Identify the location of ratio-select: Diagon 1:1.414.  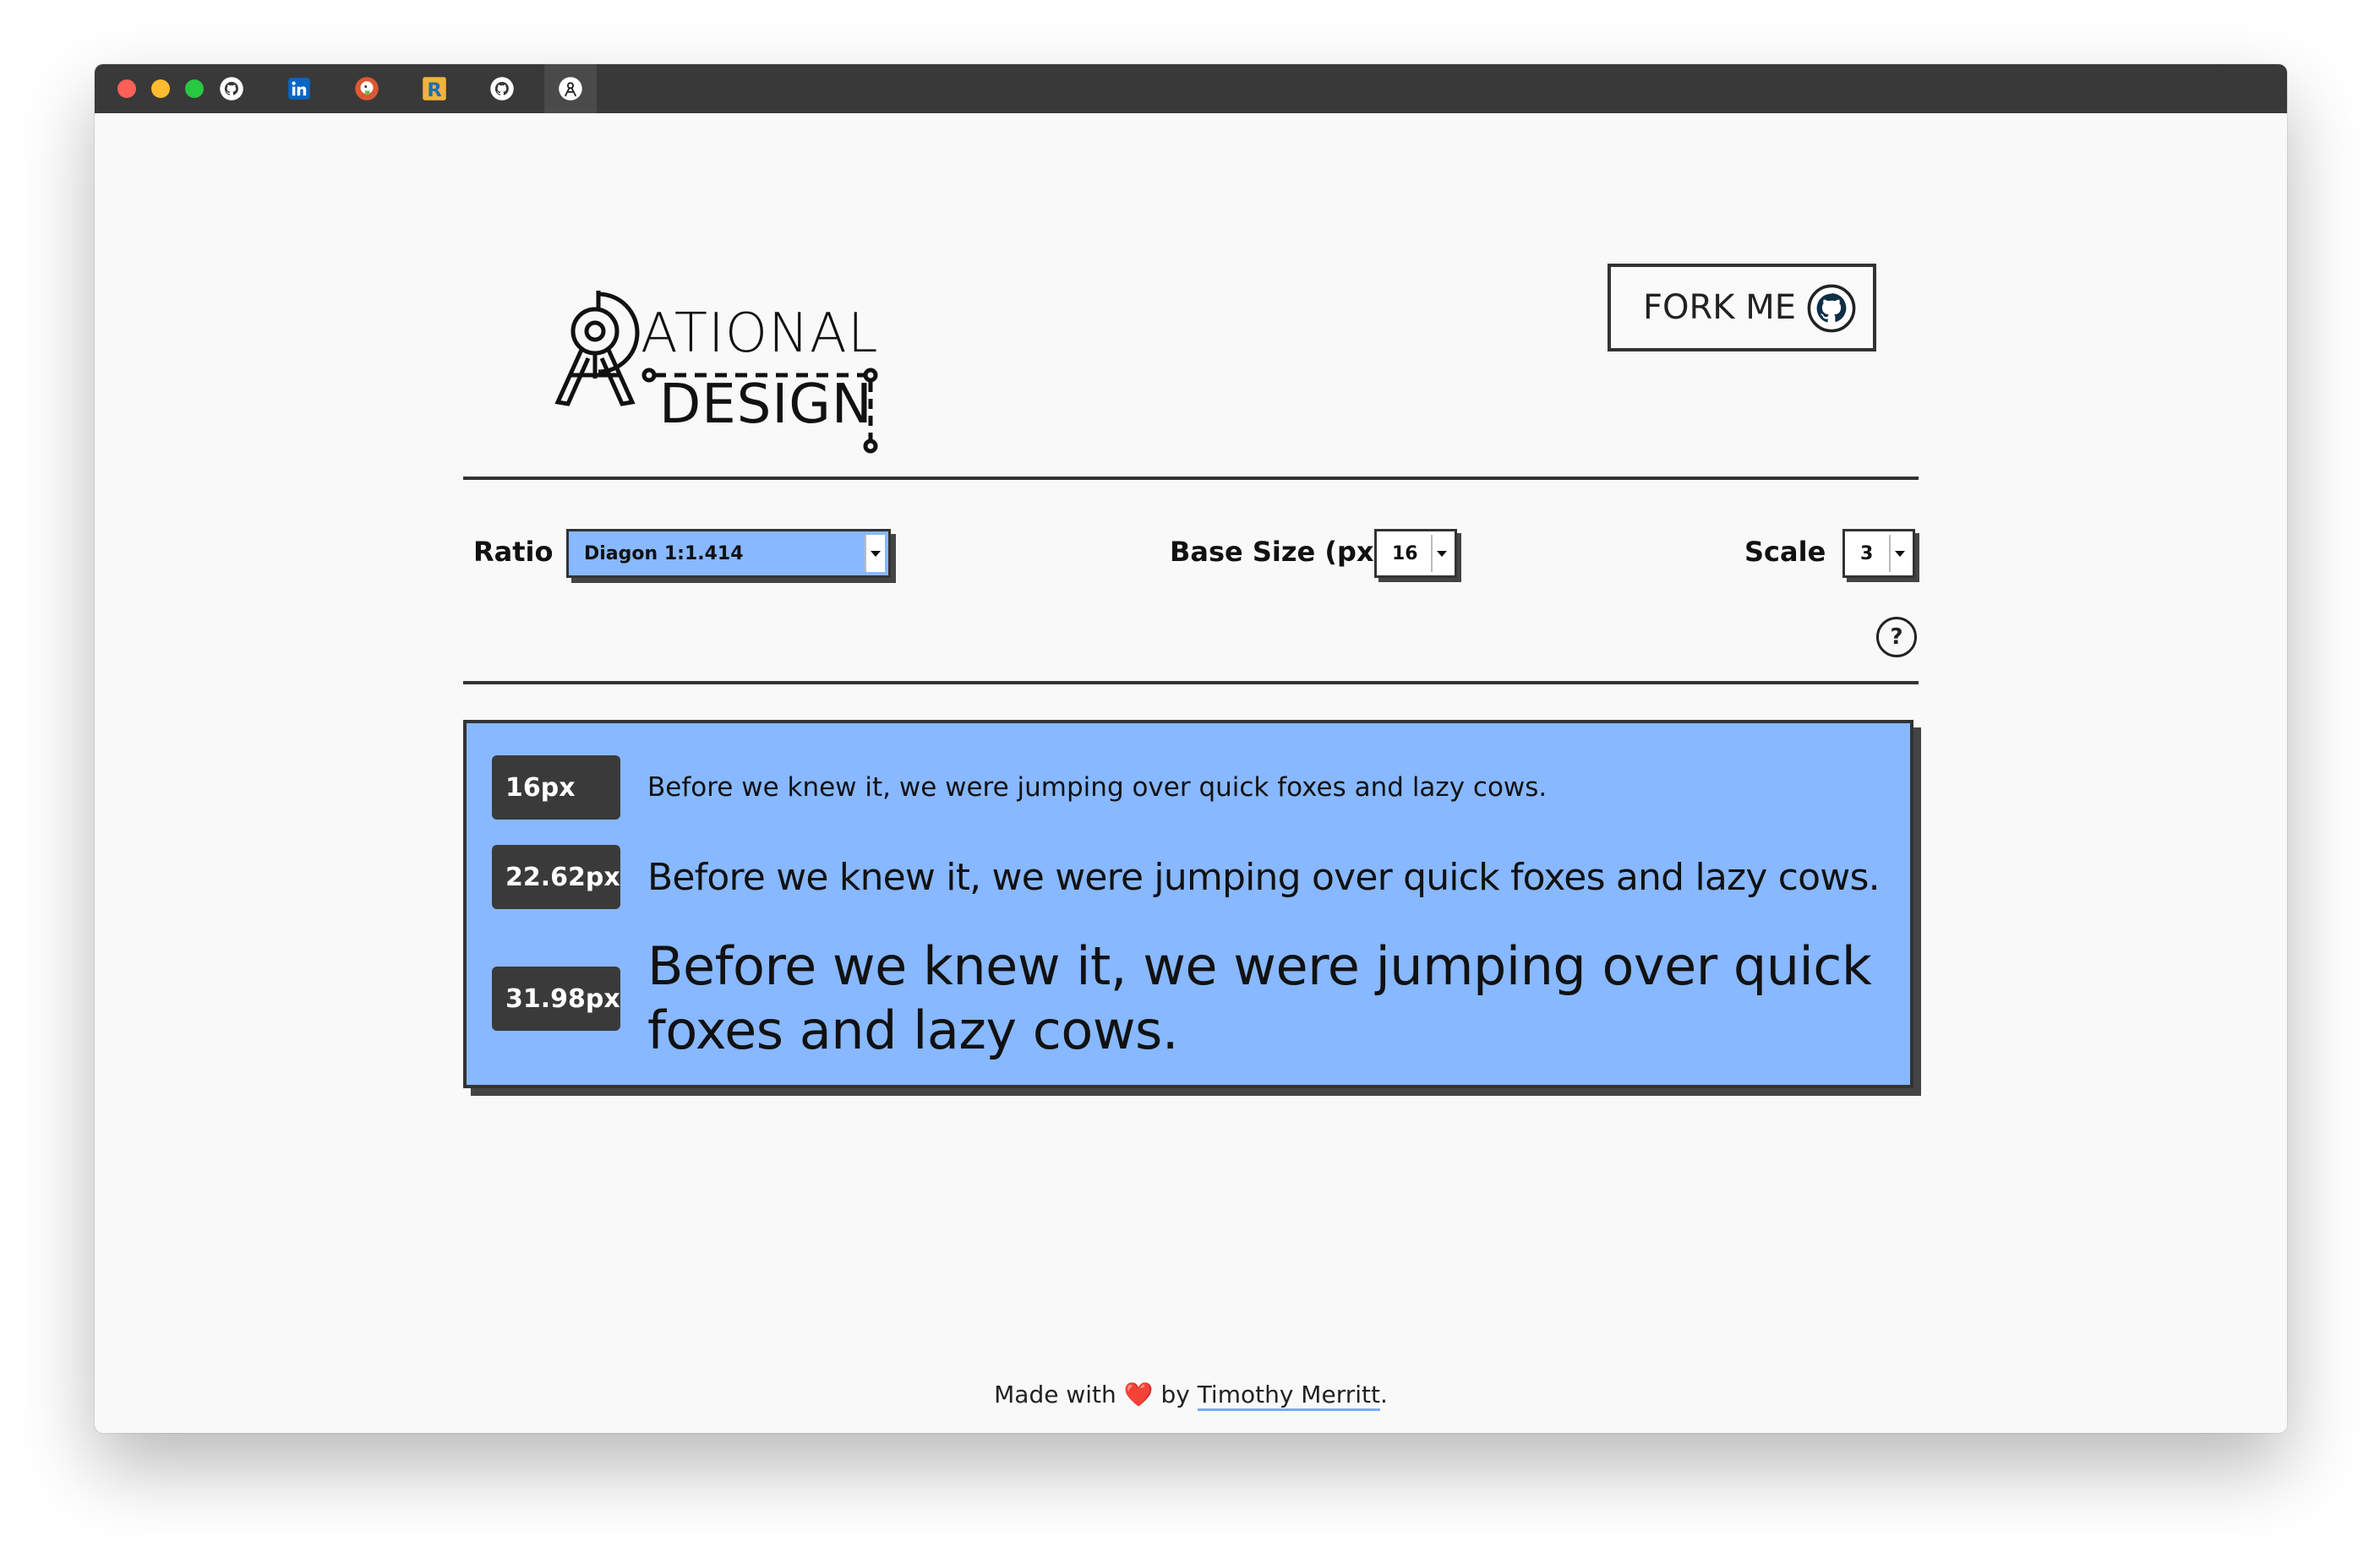
(728, 553).